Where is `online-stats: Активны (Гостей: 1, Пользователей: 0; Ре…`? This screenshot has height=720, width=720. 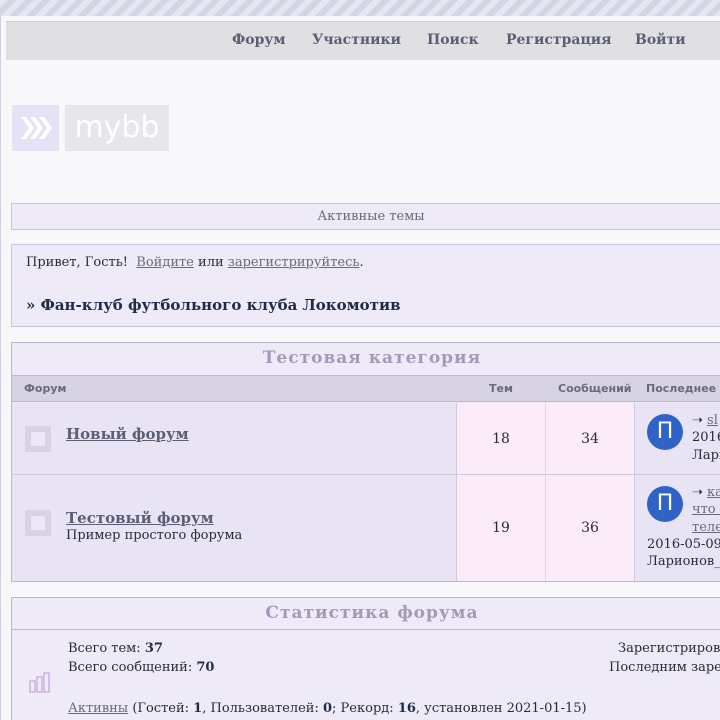 online-stats: Активны (Гостей: 1, Пользователей: 0; Ре… is located at coordinates (327, 708).